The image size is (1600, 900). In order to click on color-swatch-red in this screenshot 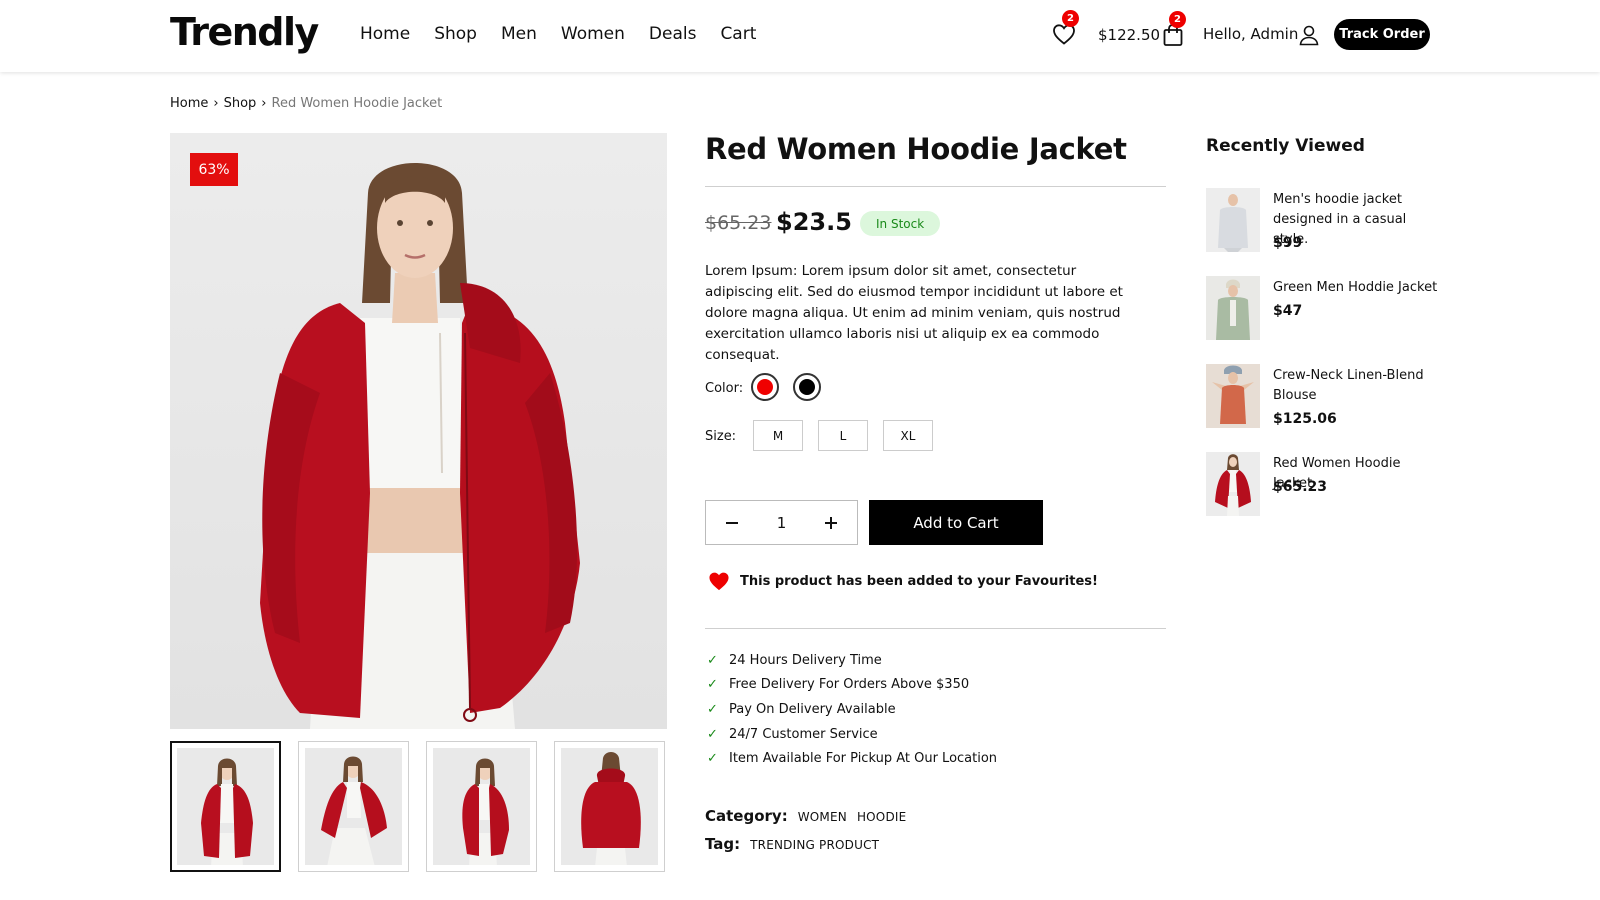, I will do `click(765, 387)`.